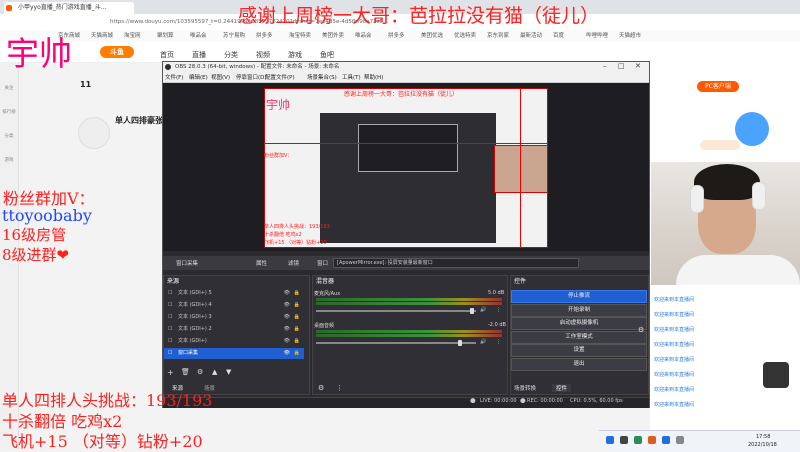 This screenshot has height=452, width=800. Describe the element at coordinates (579, 364) in the screenshot. I see `control-button: 退出` at that location.